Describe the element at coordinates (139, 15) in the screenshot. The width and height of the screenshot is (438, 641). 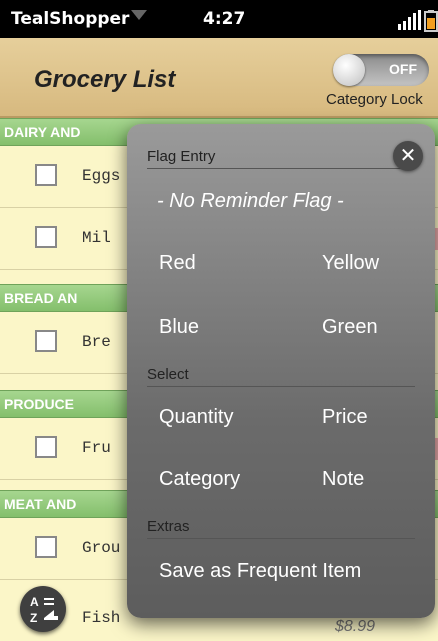
I see `app-menu-arrow-icon` at that location.